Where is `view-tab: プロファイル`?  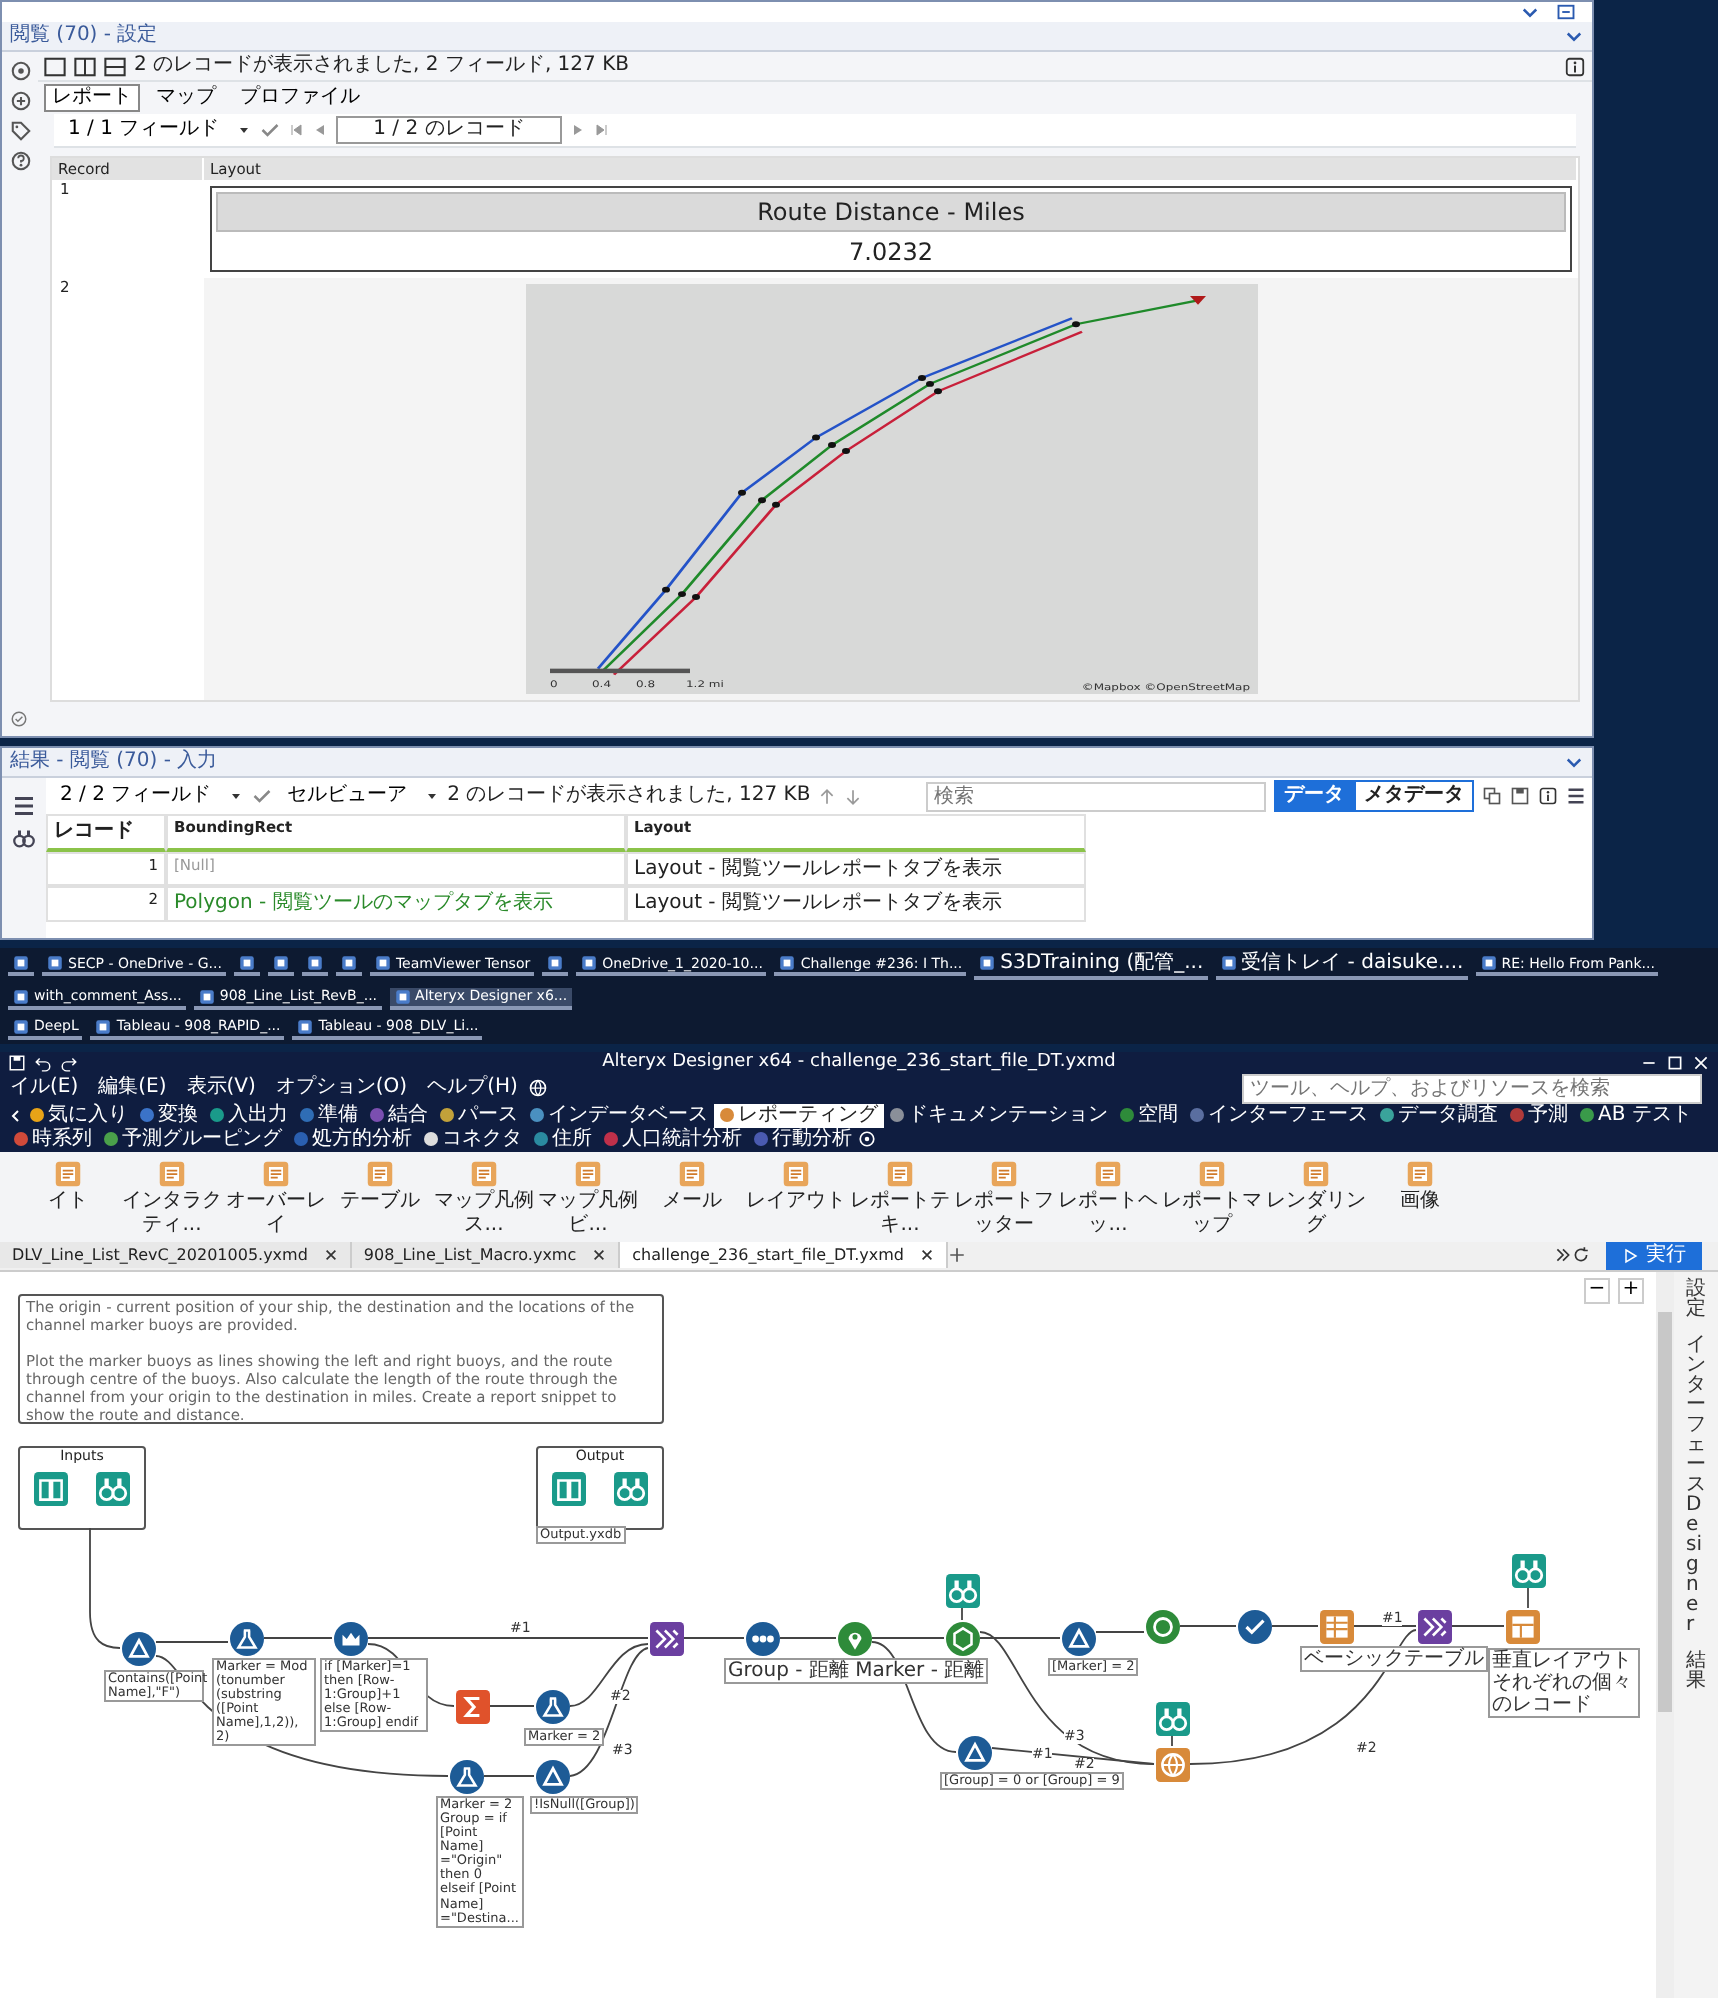 view-tab: プロファイル is located at coordinates (300, 98).